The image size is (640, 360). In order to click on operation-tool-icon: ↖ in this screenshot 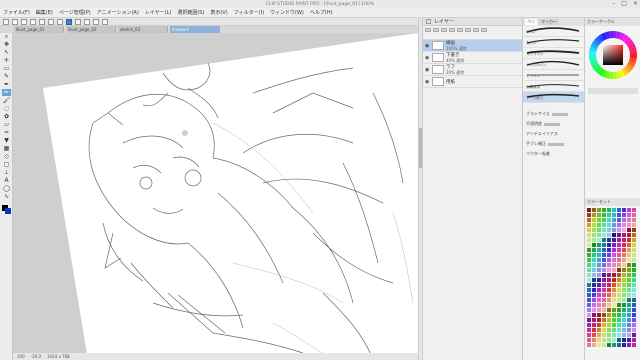, I will do `click(6, 52)`.